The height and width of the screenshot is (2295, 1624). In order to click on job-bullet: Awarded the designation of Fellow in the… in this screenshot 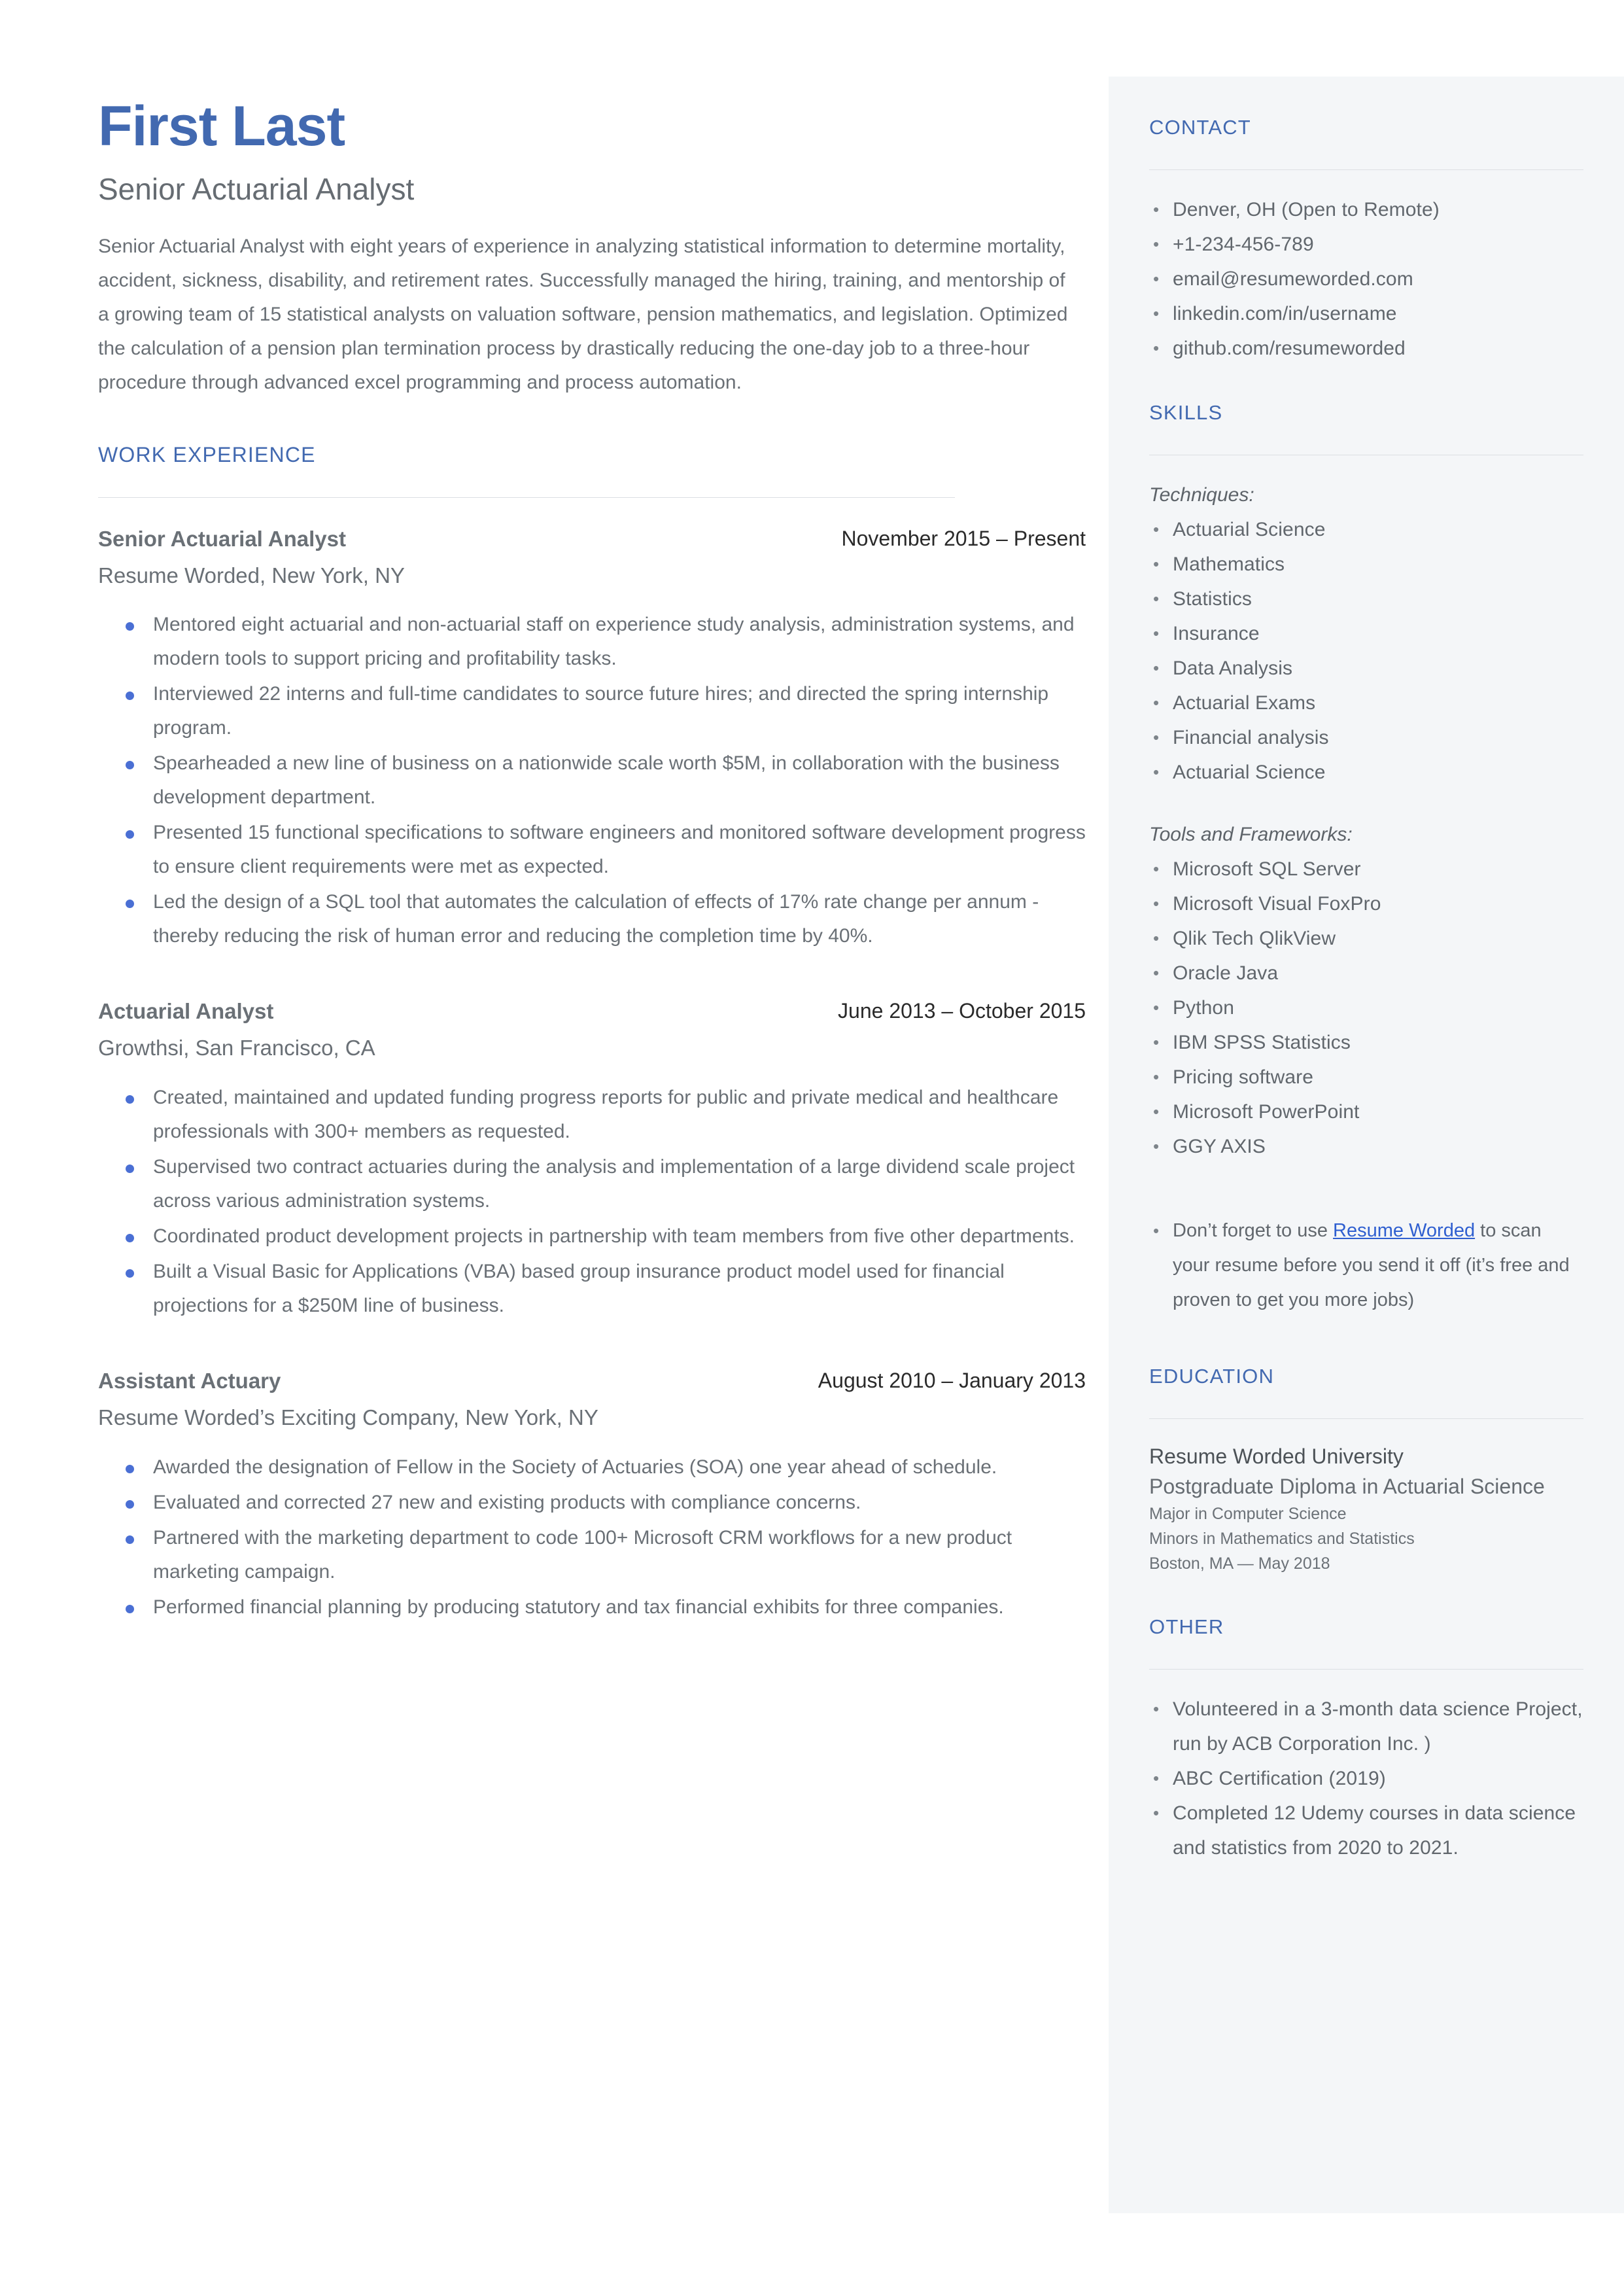, I will do `click(592, 1467)`.